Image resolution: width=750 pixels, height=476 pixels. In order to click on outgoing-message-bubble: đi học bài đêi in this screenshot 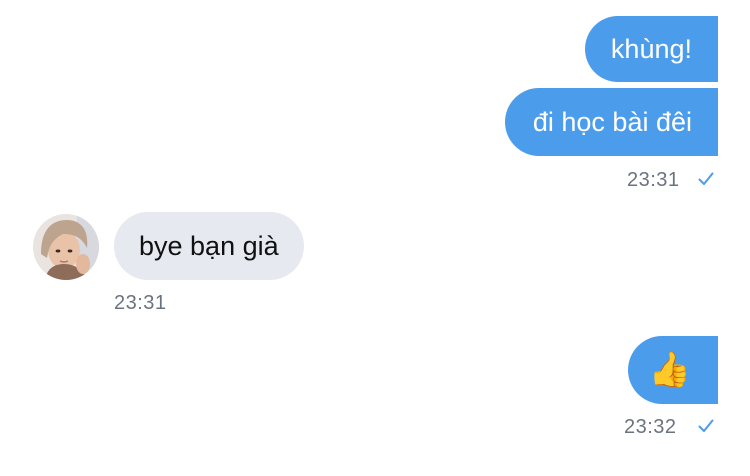, I will do `click(611, 122)`.